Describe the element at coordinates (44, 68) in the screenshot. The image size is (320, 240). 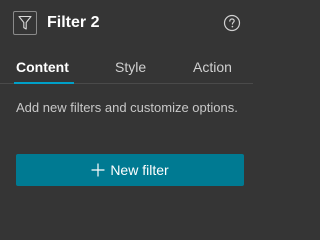
I see `tab-content: Content` at that location.